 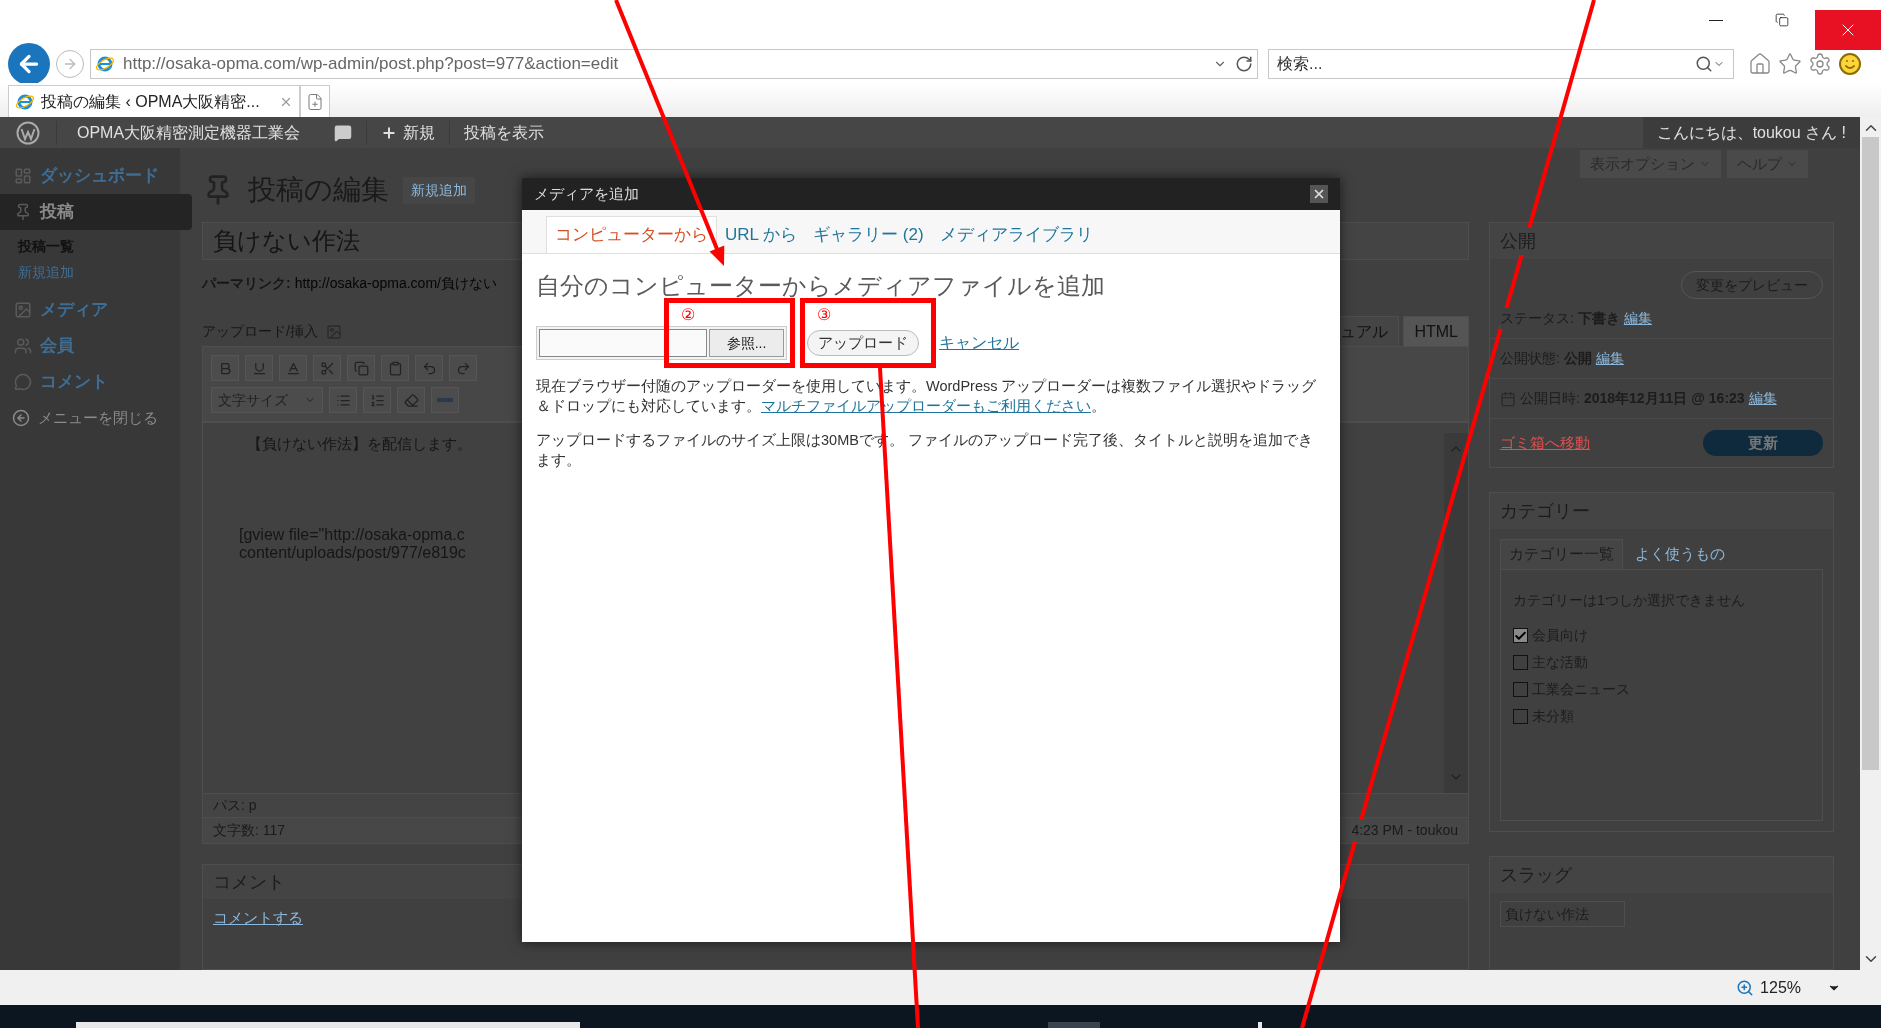 I want to click on refresh-icon, so click(x=1244, y=64).